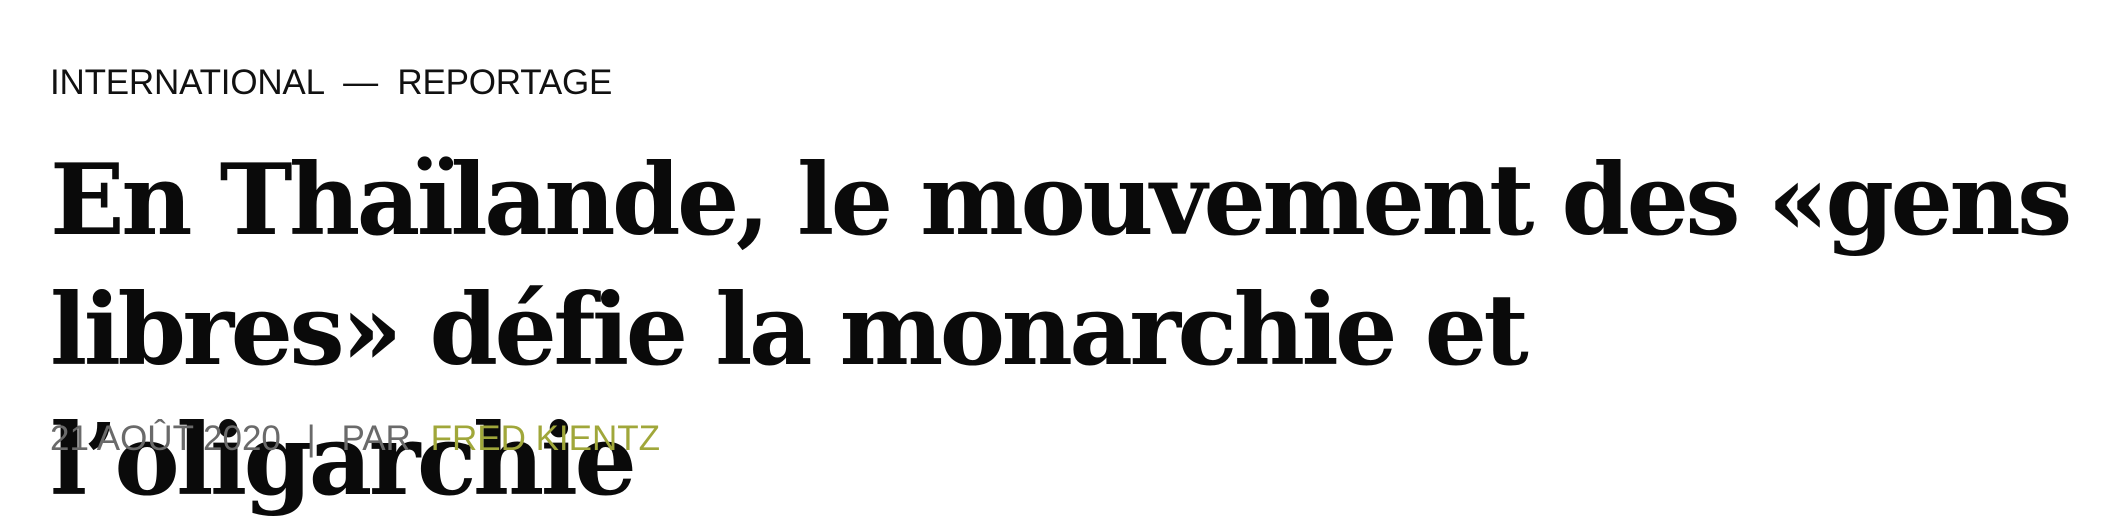  I want to click on section-link: INTERNATIONAL, so click(187, 82).